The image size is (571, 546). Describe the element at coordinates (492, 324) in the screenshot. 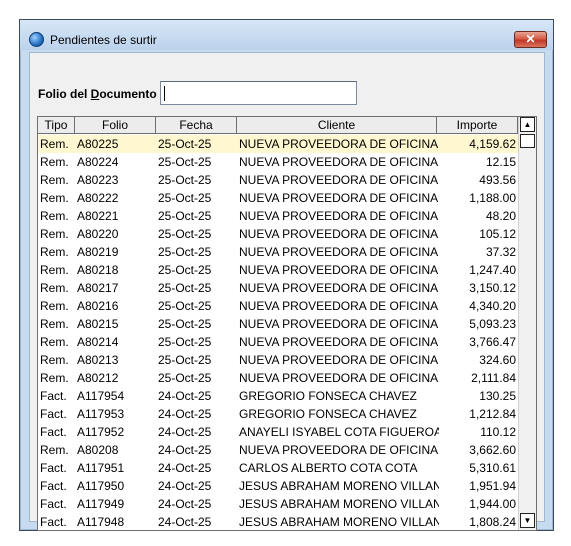

I see `cell-importe: 5,093.23` at that location.